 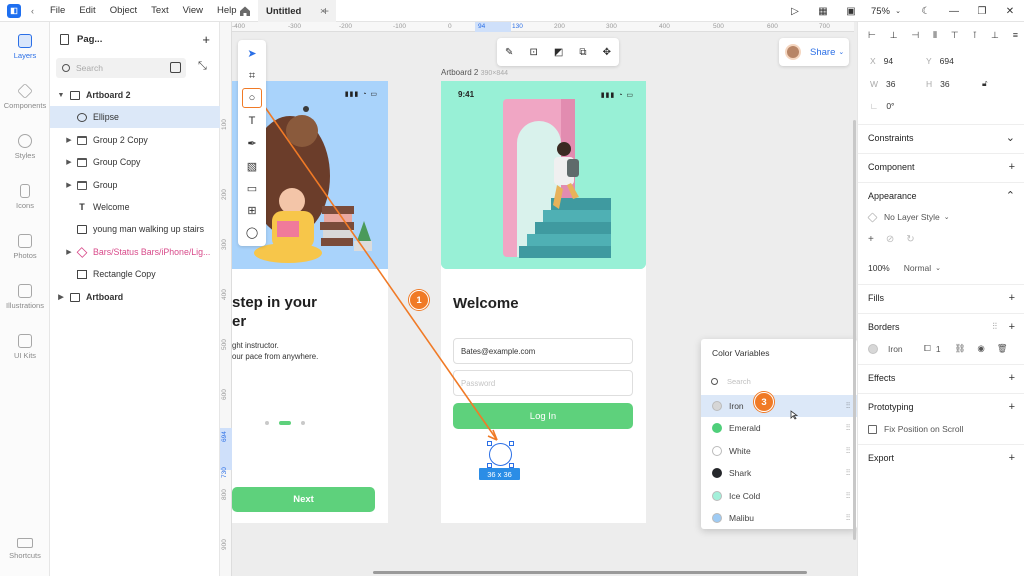 I want to click on checkbox, so click(x=872, y=429).